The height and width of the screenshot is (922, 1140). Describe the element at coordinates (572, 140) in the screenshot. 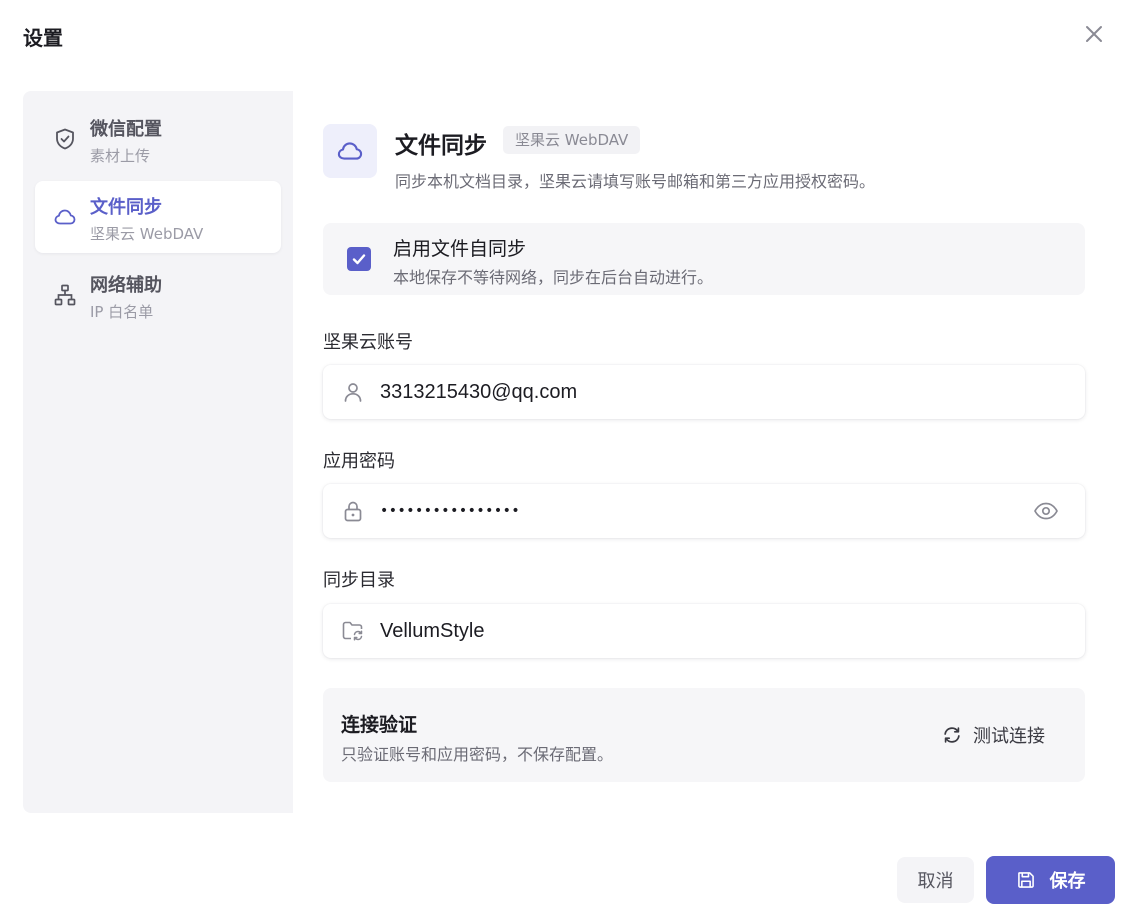

I see `provider-badge: 坚果云 WebDAV` at that location.